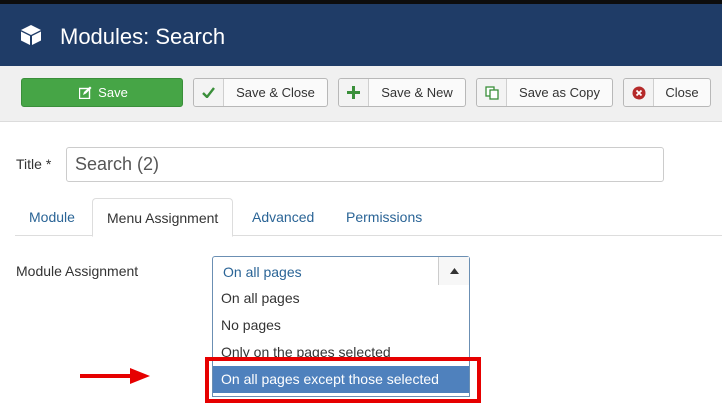 This screenshot has height=419, width=722. What do you see at coordinates (31, 35) in the screenshot?
I see `cube-icon` at bounding box center [31, 35].